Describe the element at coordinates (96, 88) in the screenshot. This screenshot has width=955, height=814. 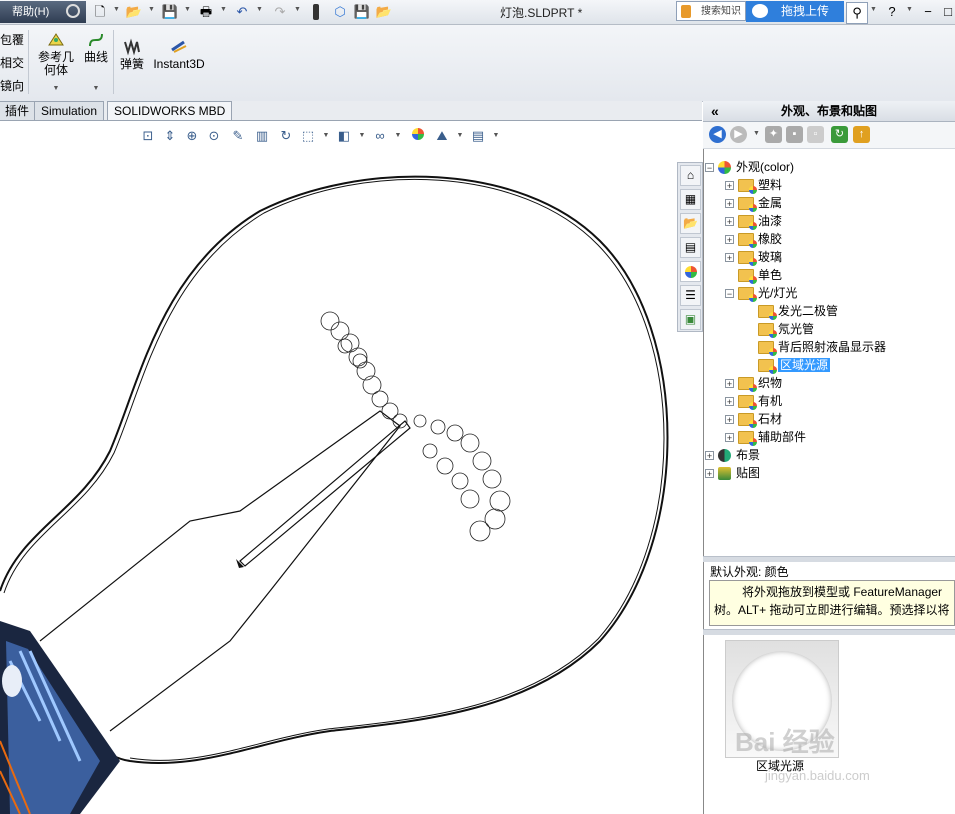
I see `curves-dropdown-icon: ▼` at that location.